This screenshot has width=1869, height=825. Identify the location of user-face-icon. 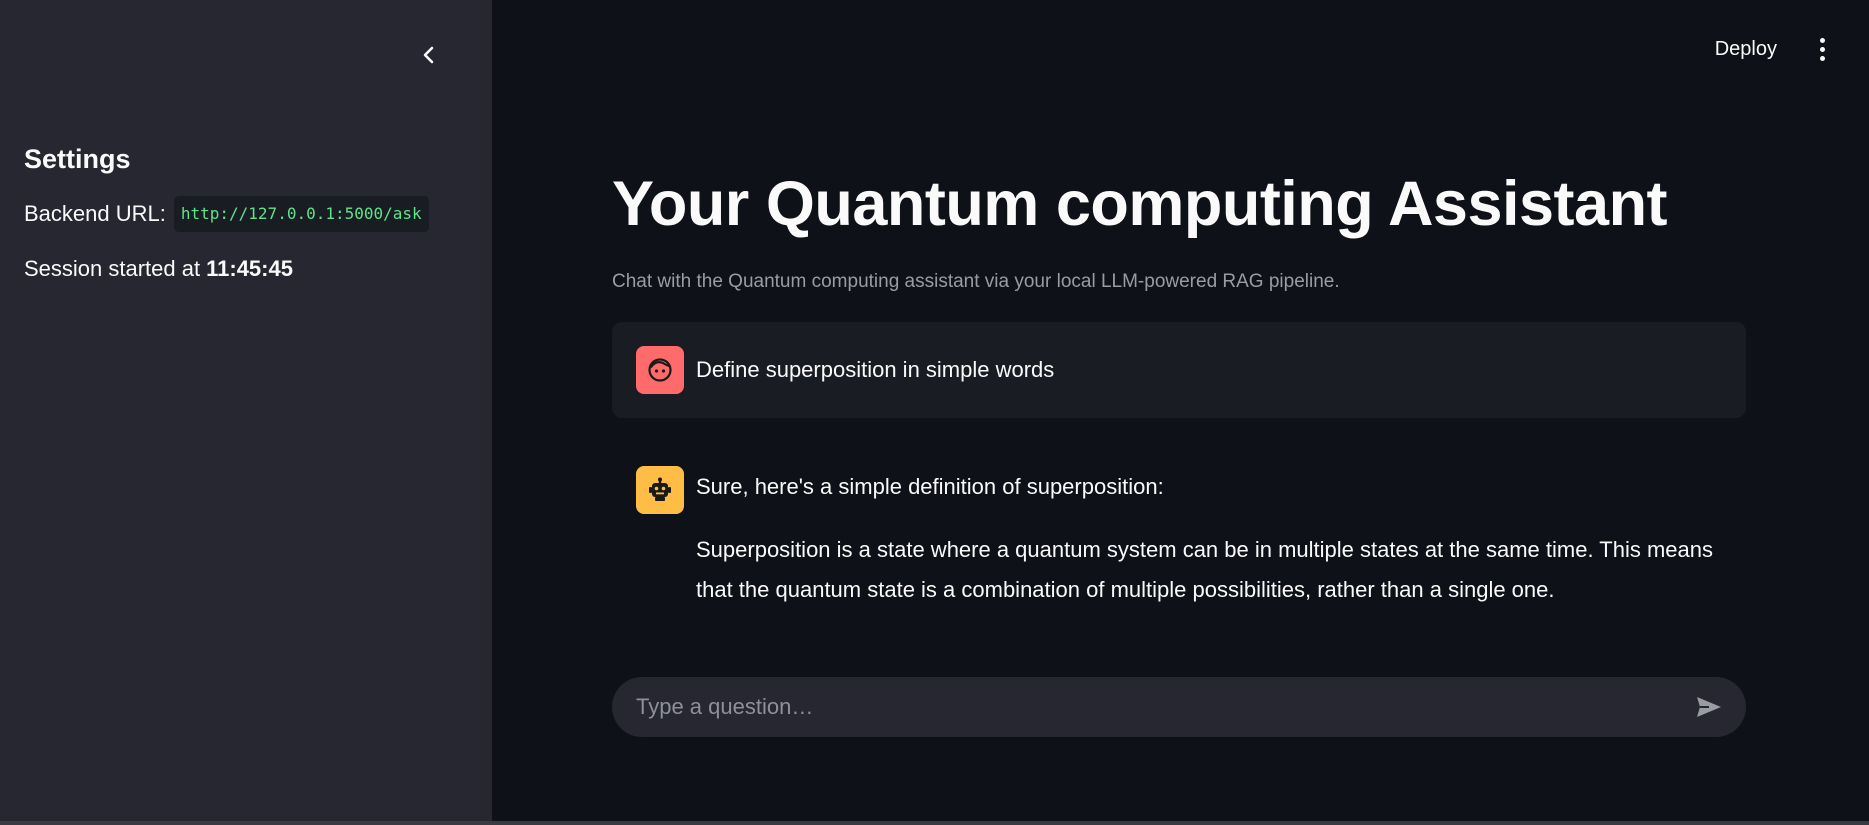
(660, 370).